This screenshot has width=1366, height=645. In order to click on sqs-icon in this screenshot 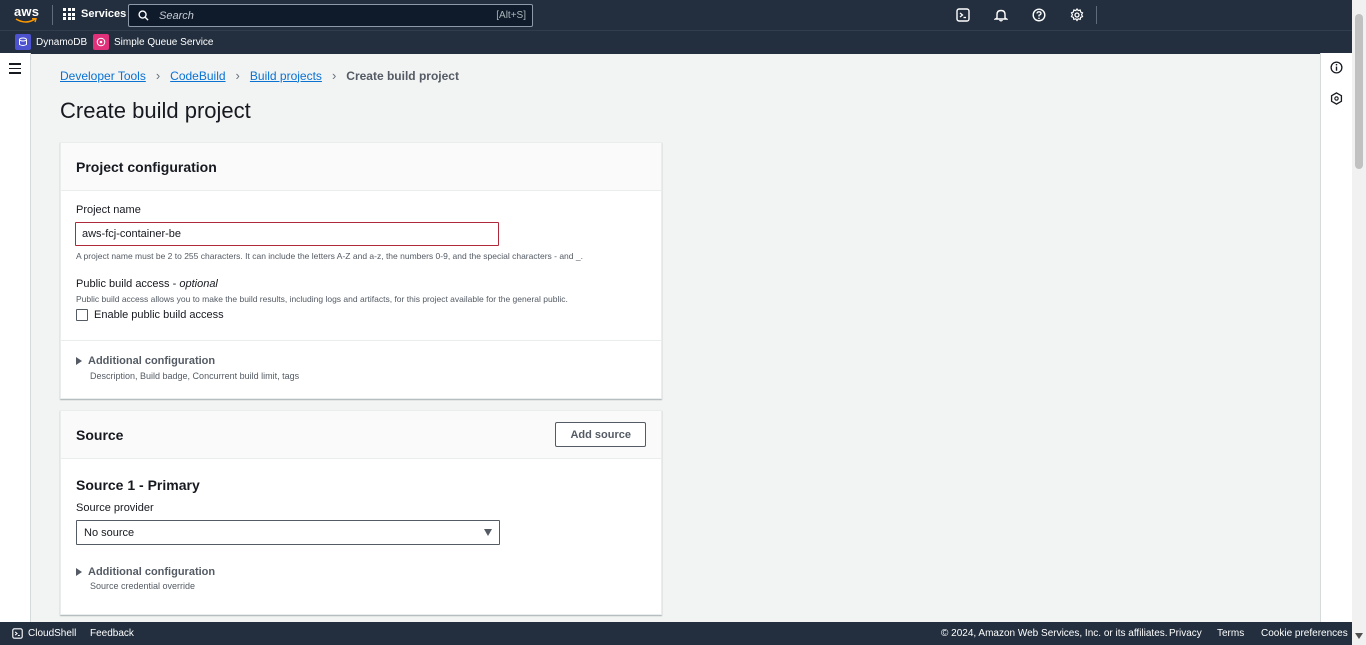, I will do `click(101, 42)`.